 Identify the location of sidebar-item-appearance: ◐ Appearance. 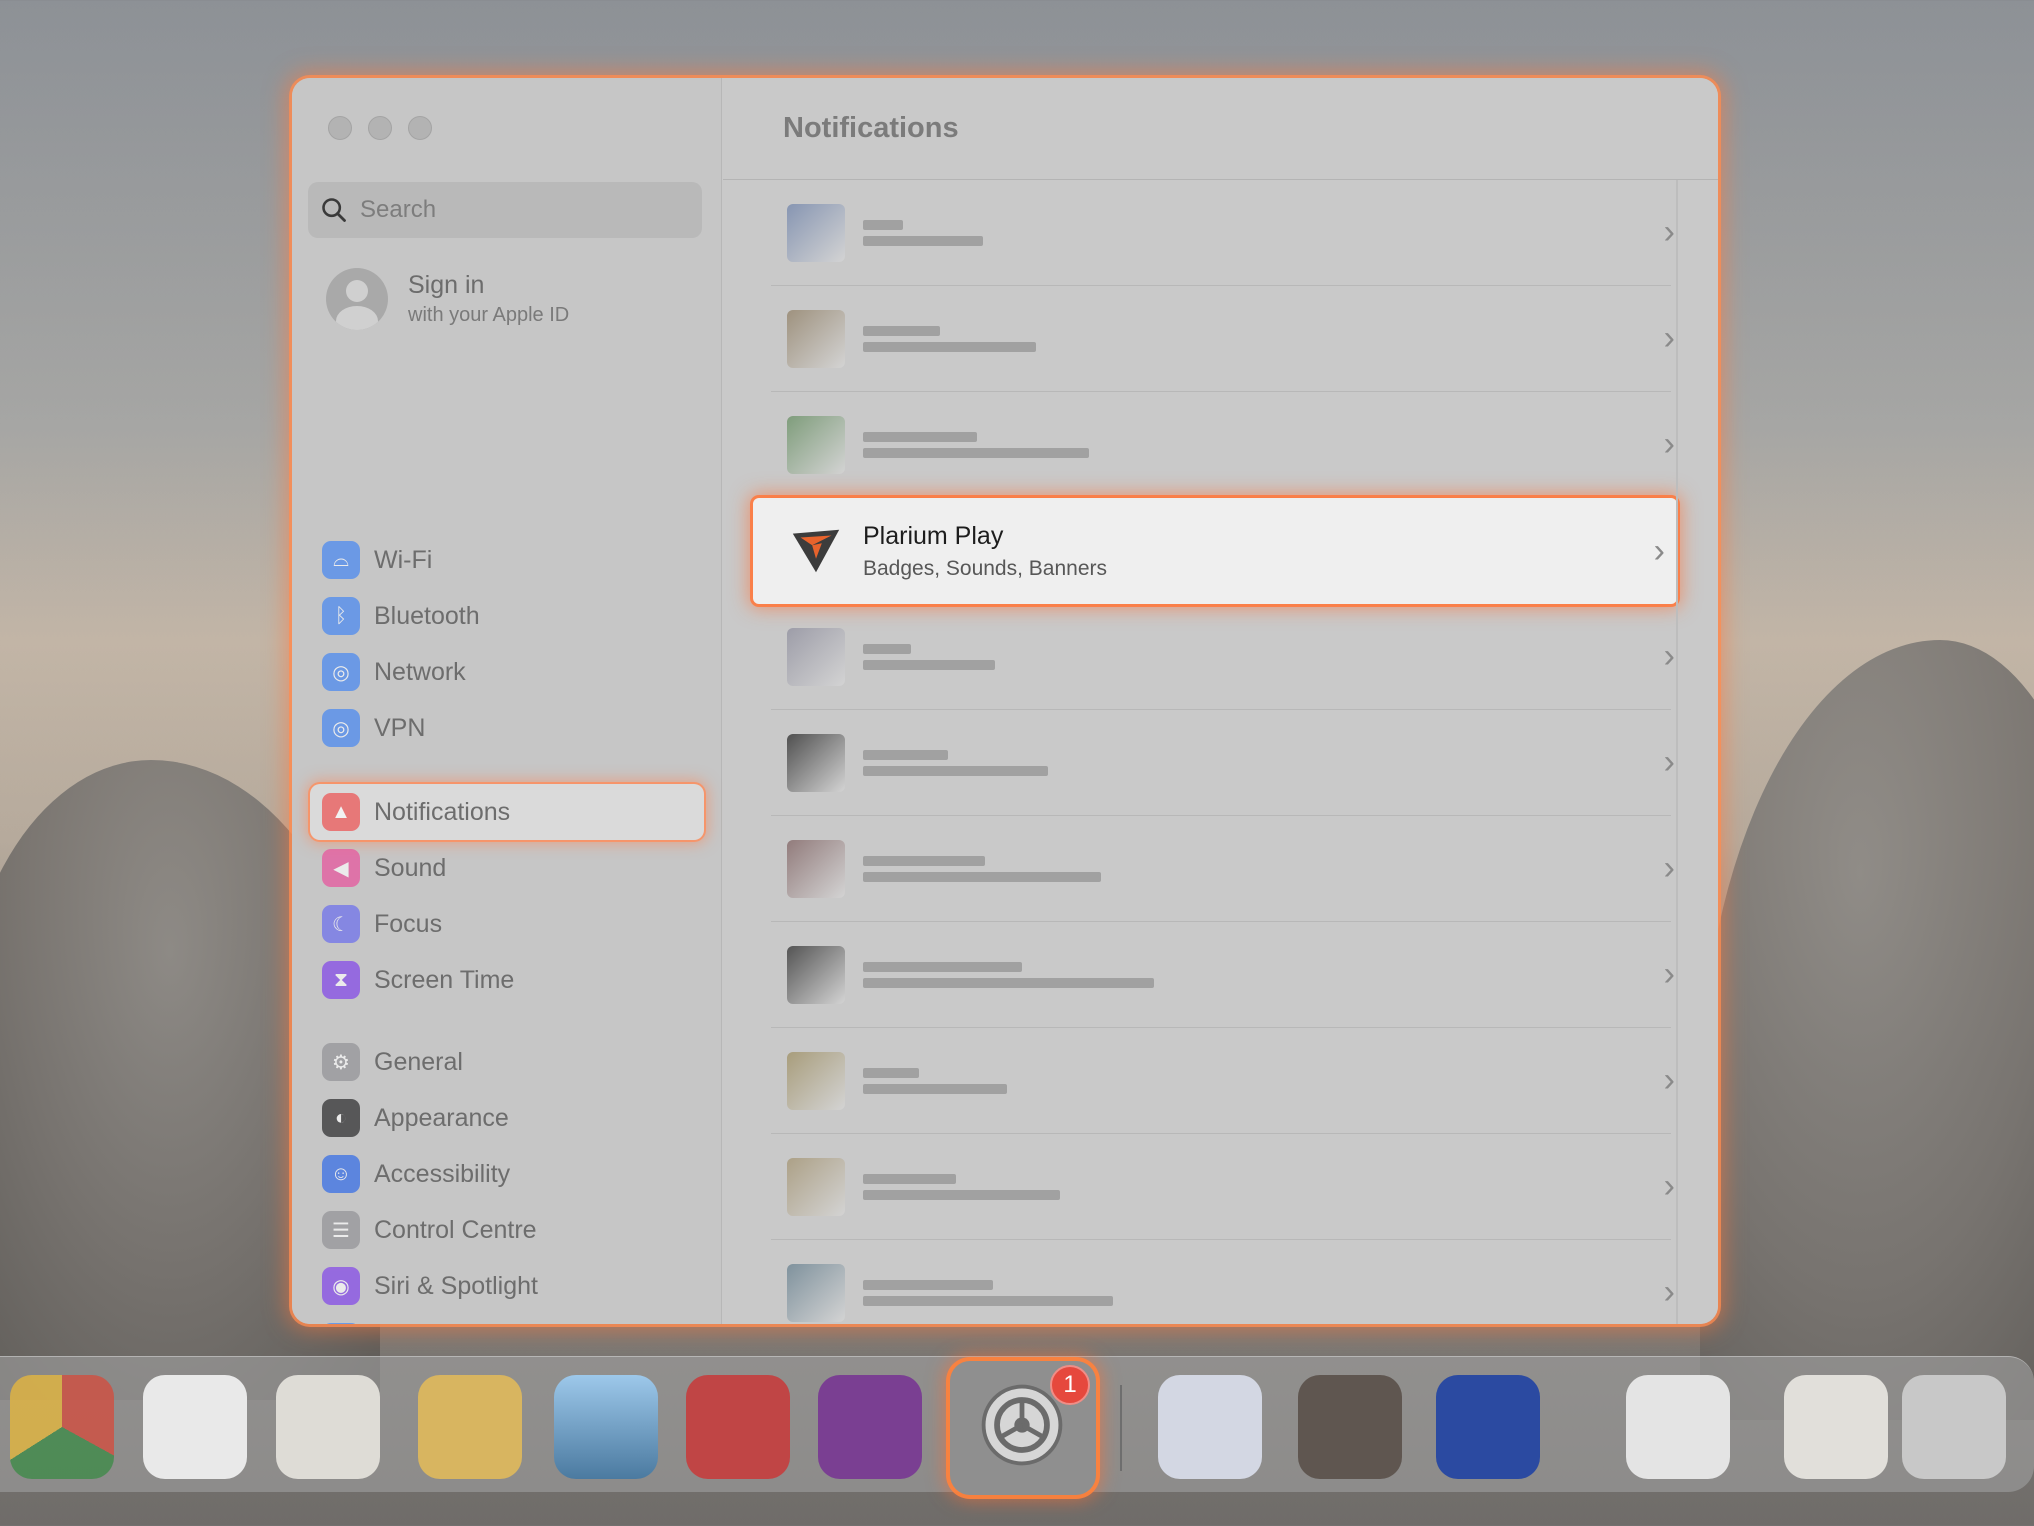
(507, 1118).